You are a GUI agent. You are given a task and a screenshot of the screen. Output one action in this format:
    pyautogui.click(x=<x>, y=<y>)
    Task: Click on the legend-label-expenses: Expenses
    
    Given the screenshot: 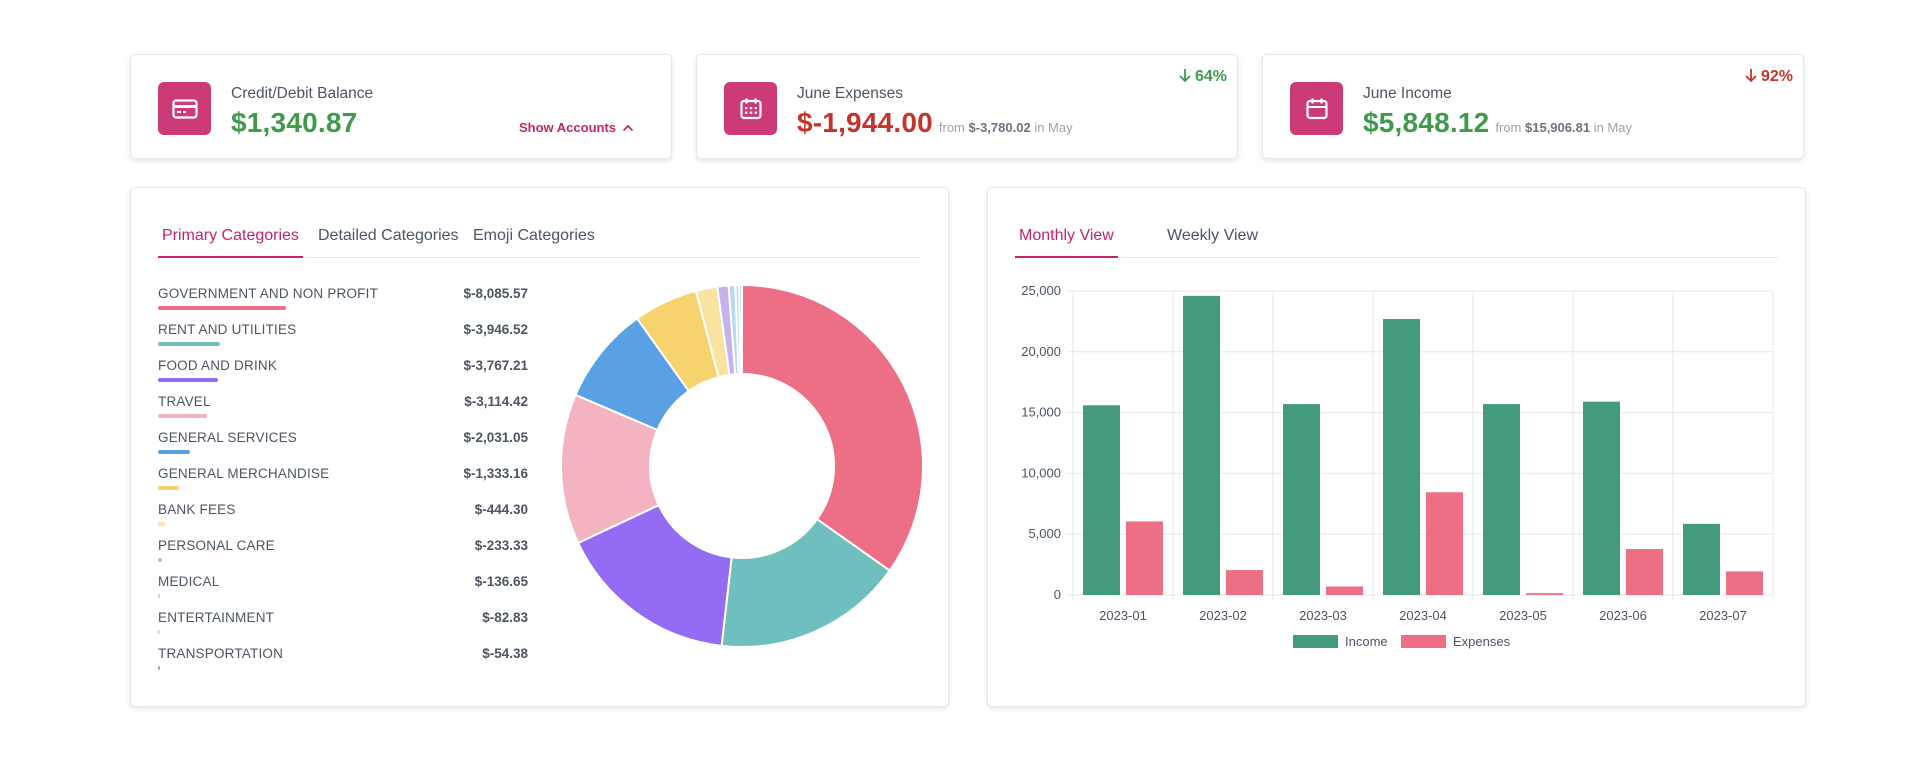 What is the action you would take?
    pyautogui.click(x=1482, y=641)
    